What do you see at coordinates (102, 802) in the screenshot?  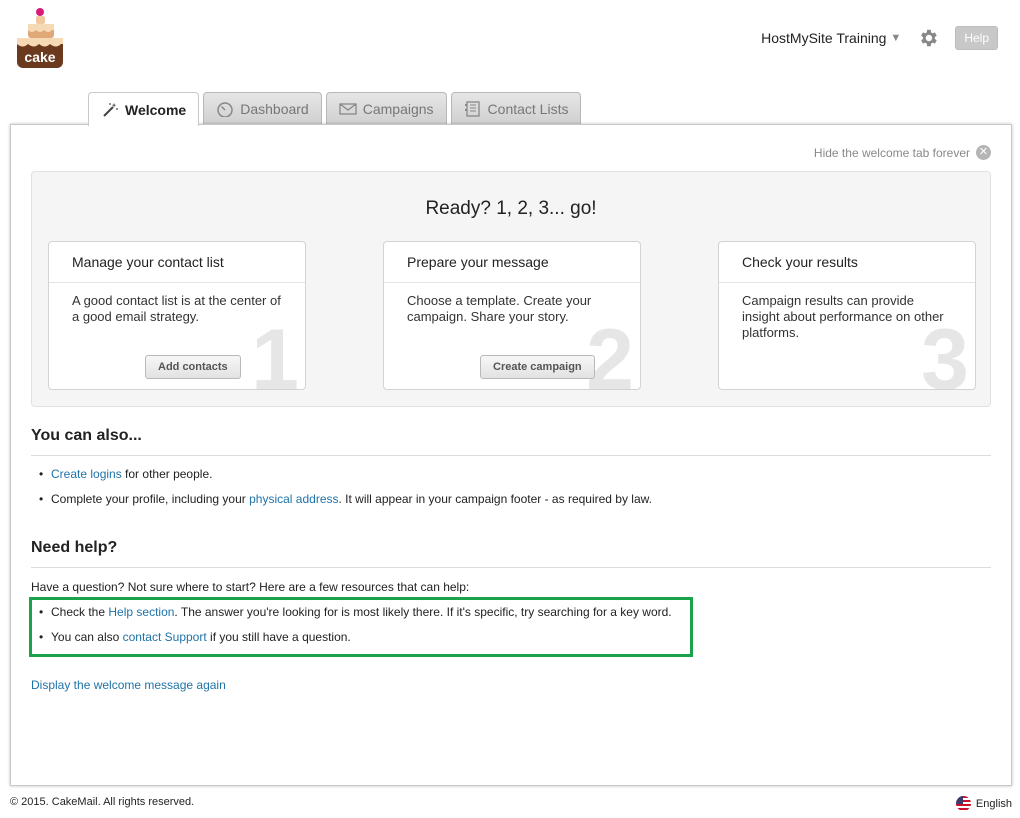 I see `copyright-text: © 2015. CakeMail. All rights reserved.` at bounding box center [102, 802].